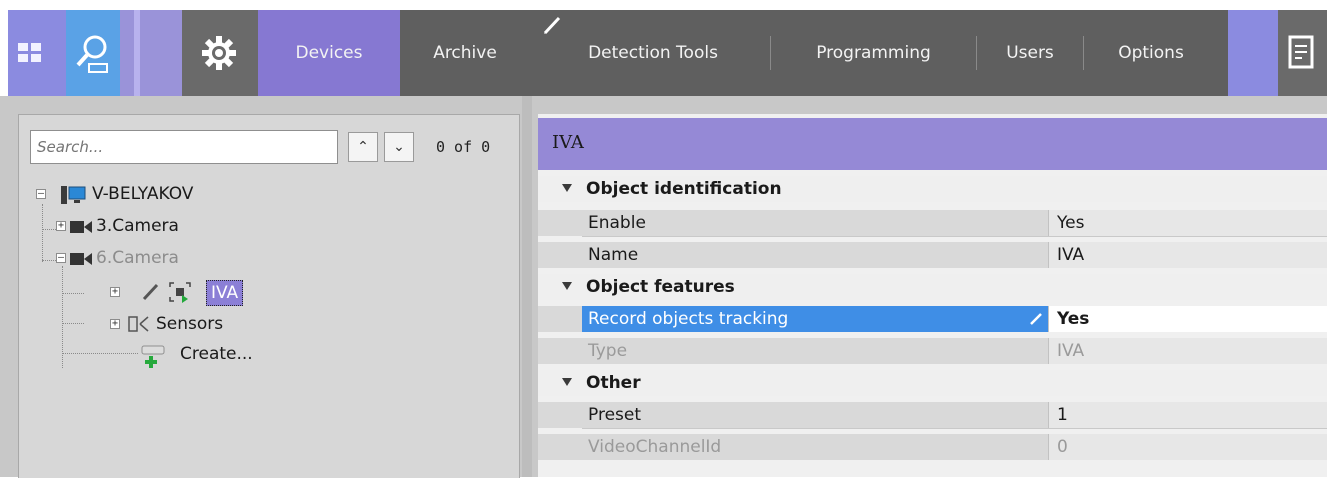  I want to click on category-object-identification: Object identification, so click(932, 189).